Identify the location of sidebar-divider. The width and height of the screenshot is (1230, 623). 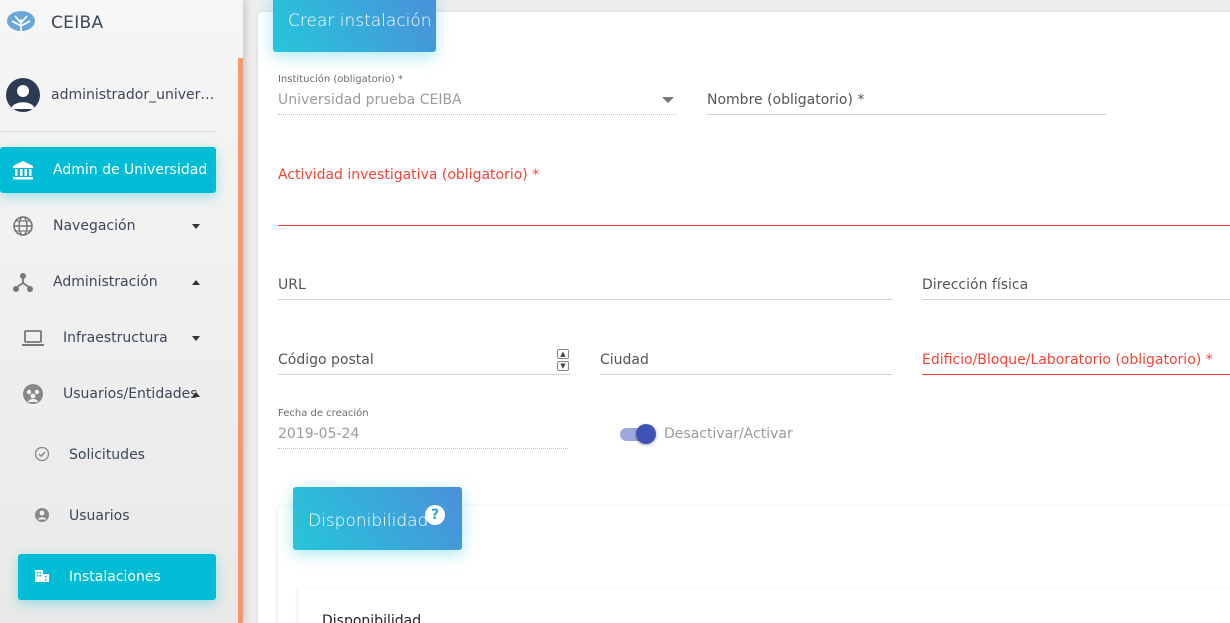
(108, 131).